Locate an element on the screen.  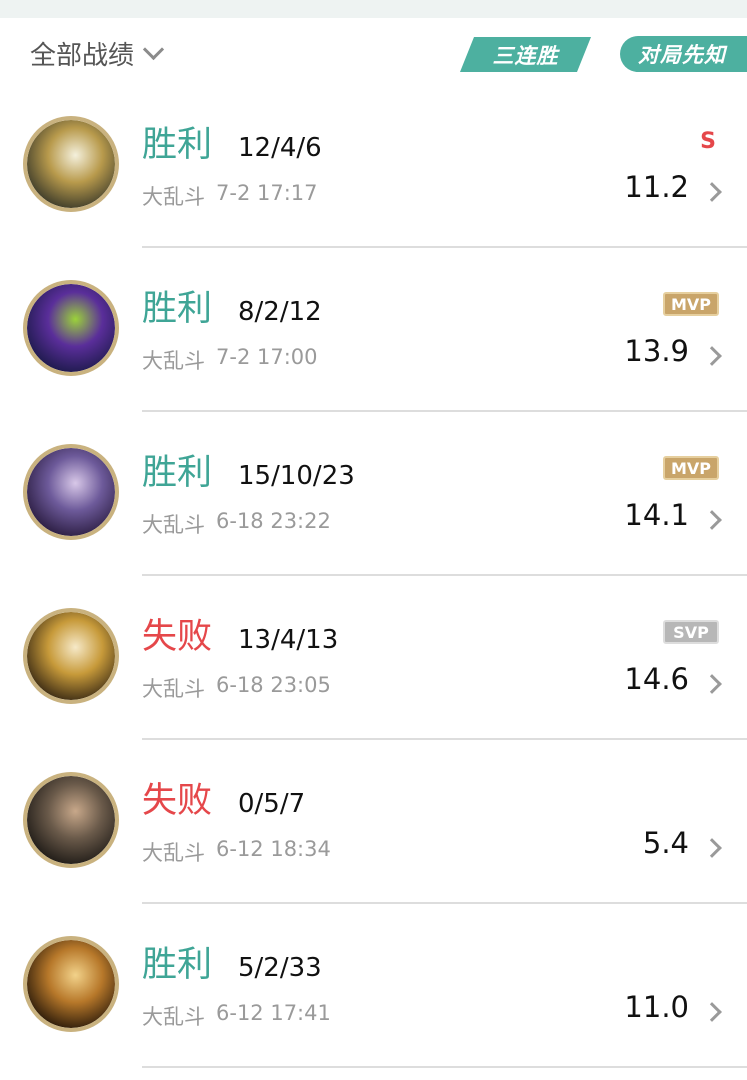
svp-badge: SVP is located at coordinates (691, 632).